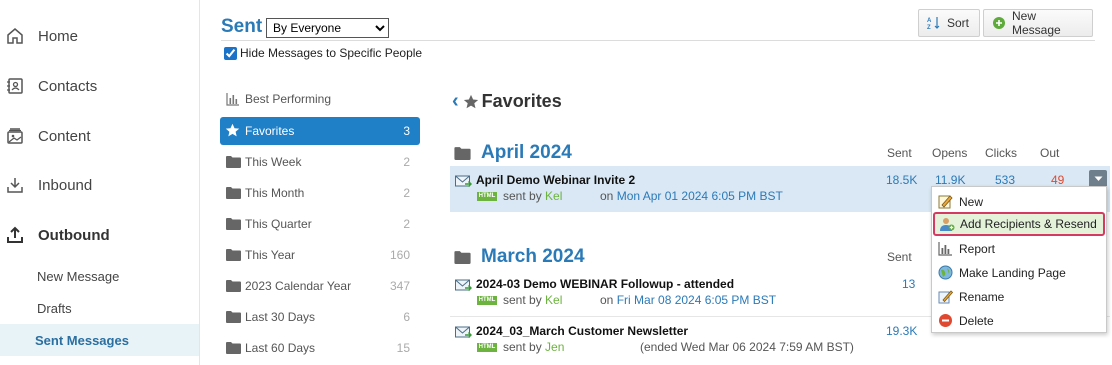 The width and height of the screenshot is (1112, 365). Describe the element at coordinates (99, 340) in the screenshot. I see `subnav-sent-messages: Sent Messages` at that location.